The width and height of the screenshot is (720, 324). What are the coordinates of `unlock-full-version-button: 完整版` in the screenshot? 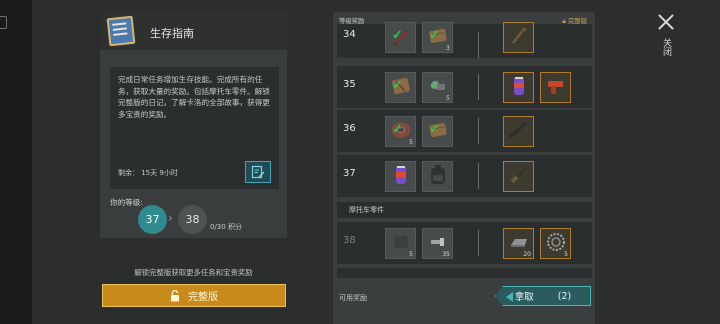 It's located at (194, 295).